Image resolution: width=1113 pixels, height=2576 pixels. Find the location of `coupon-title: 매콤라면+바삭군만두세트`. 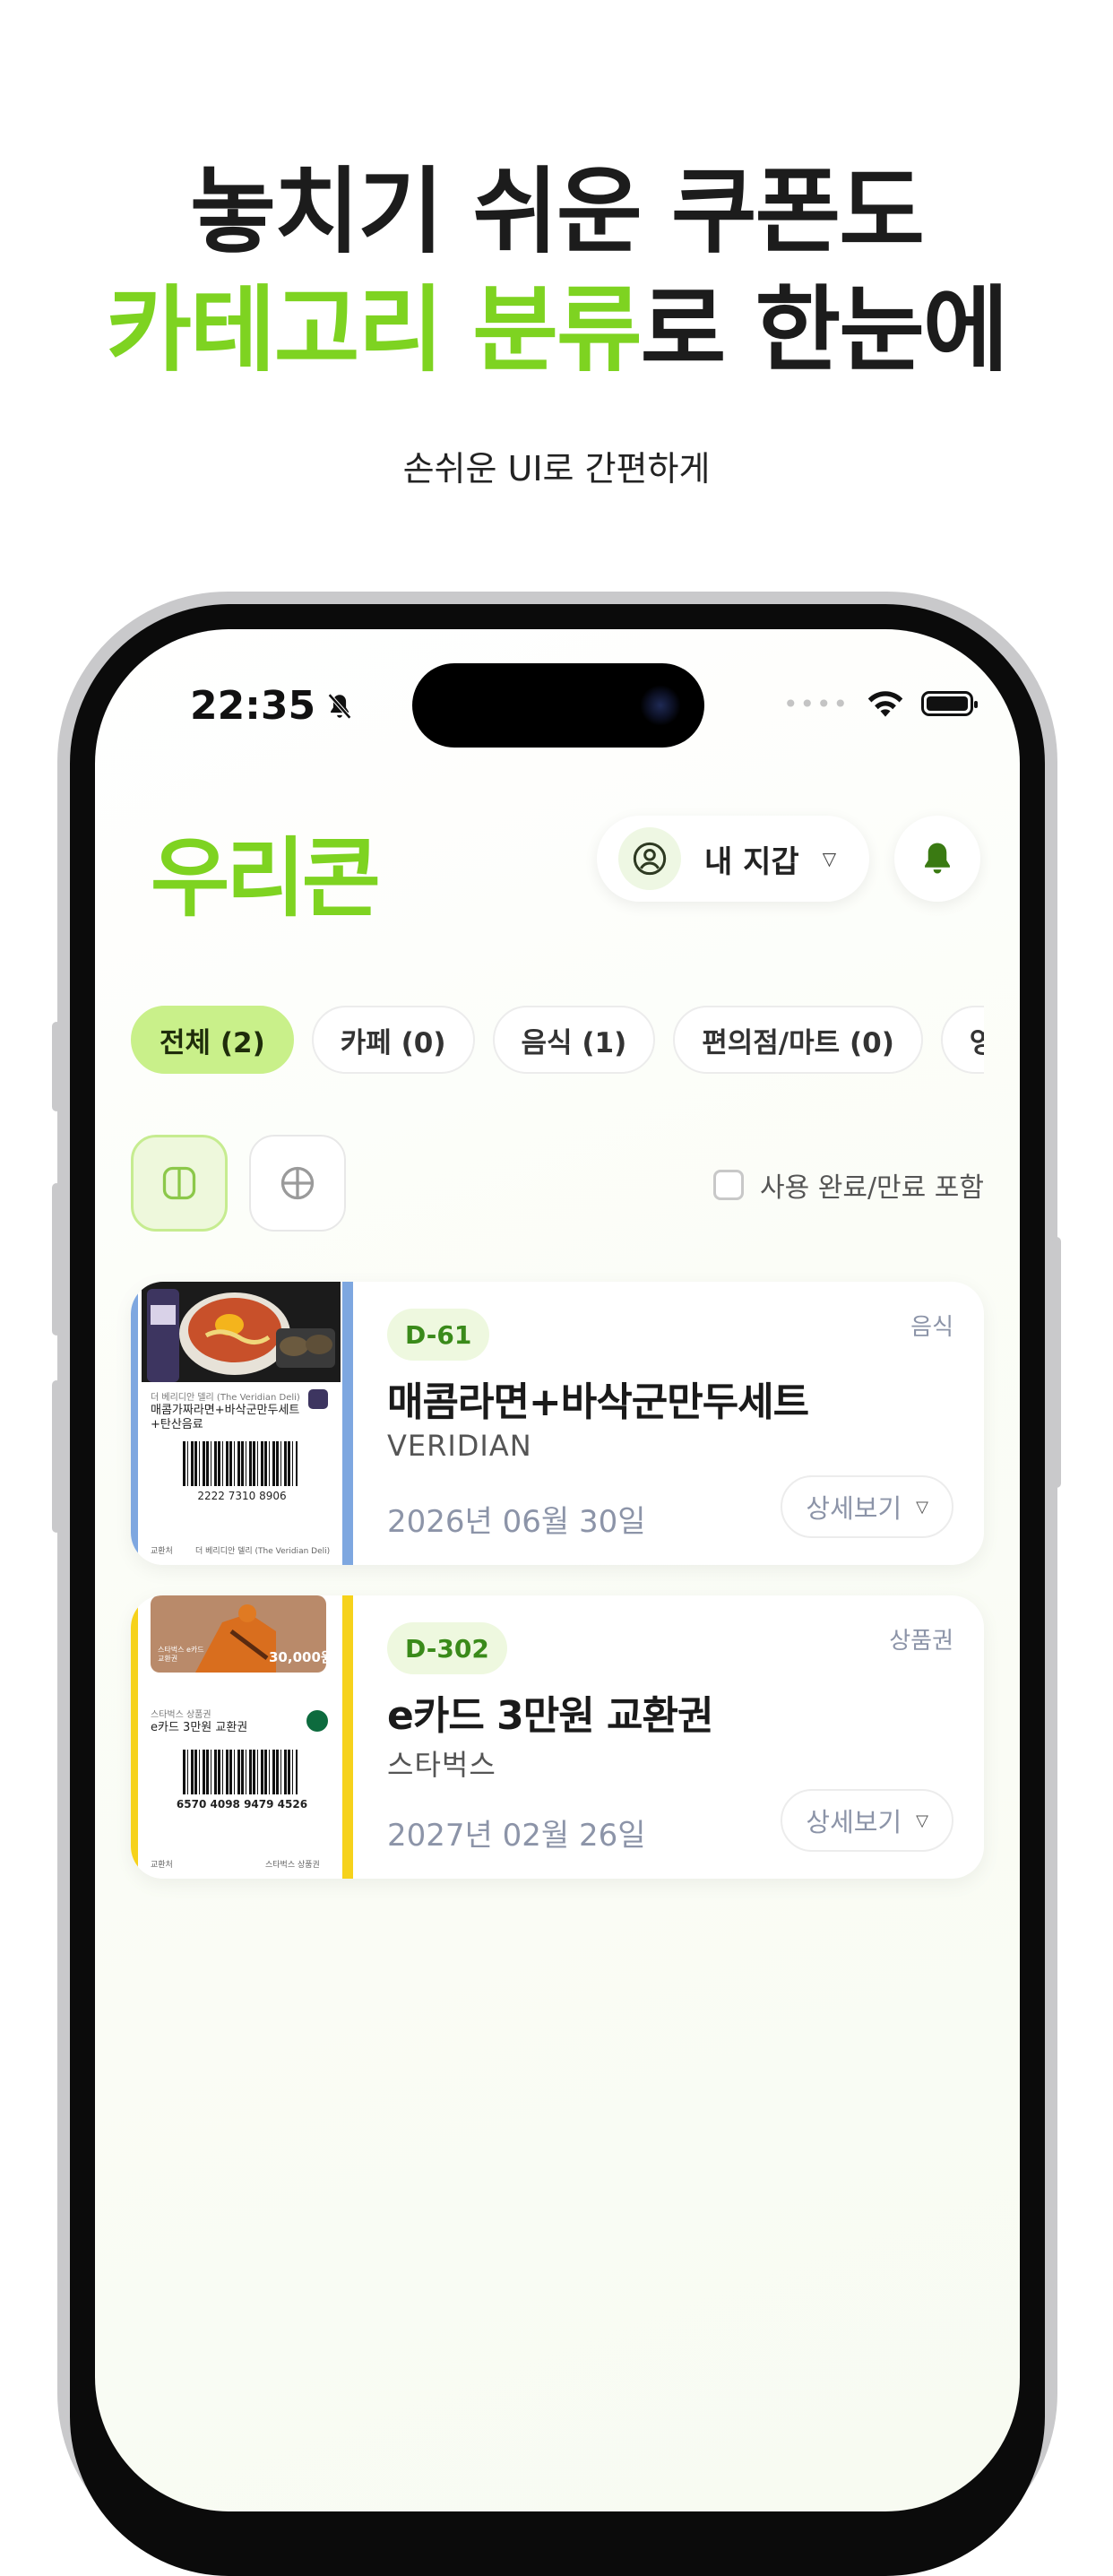

coupon-title: 매콤라면+바삭군만두세트 is located at coordinates (598, 1402).